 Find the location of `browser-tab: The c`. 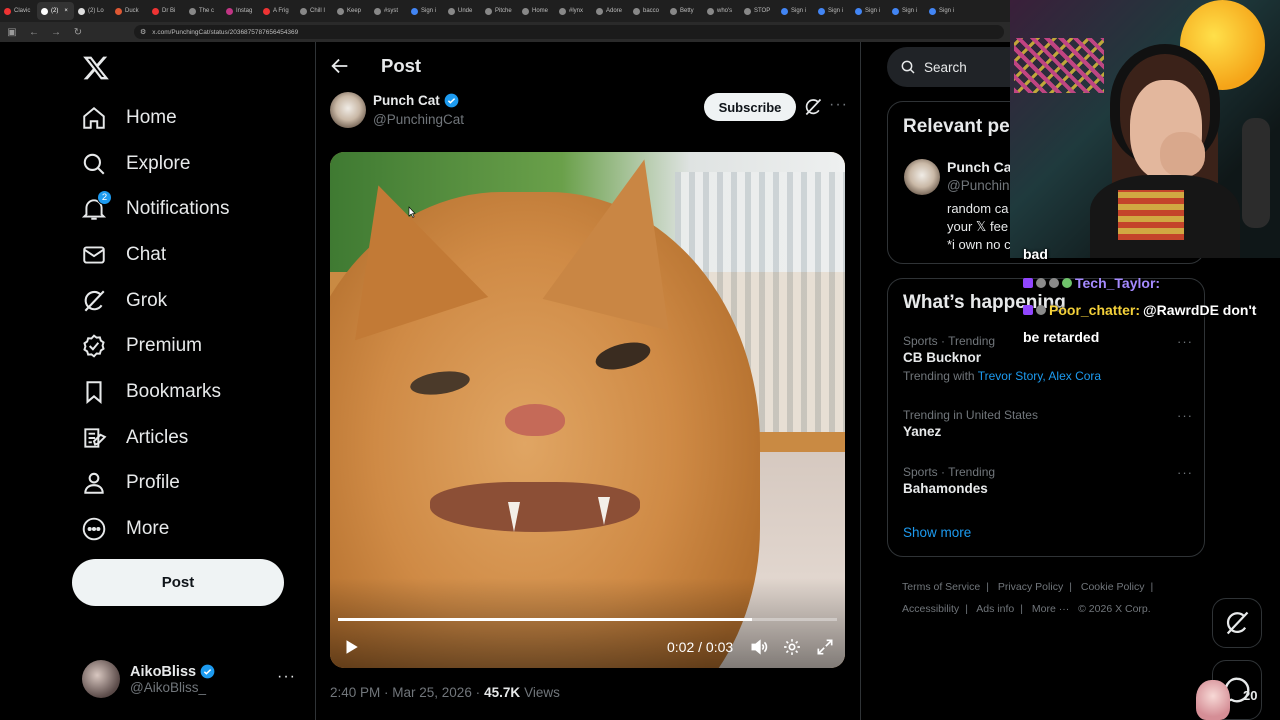

browser-tab: The c is located at coordinates (203, 11).